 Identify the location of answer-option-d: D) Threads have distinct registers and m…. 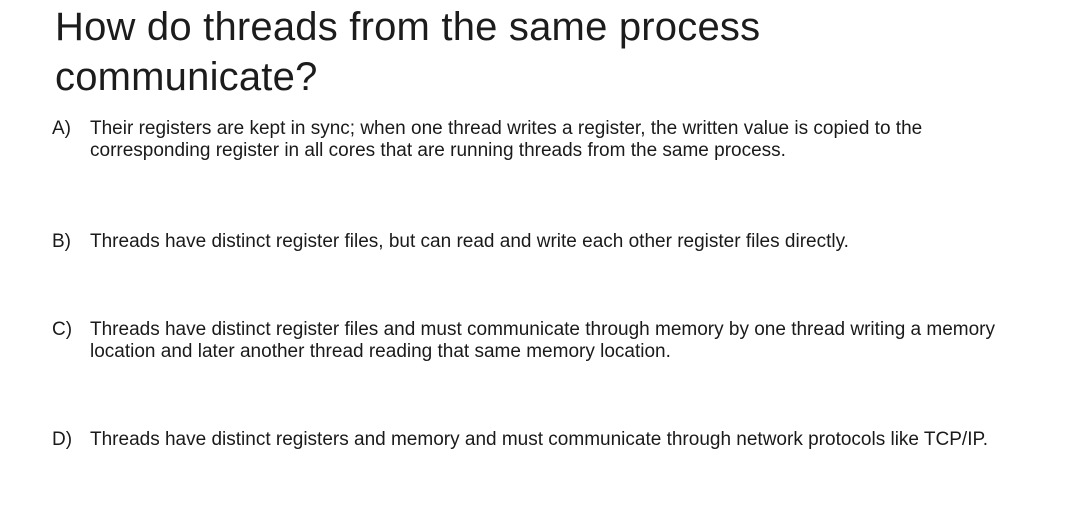
(532, 440).